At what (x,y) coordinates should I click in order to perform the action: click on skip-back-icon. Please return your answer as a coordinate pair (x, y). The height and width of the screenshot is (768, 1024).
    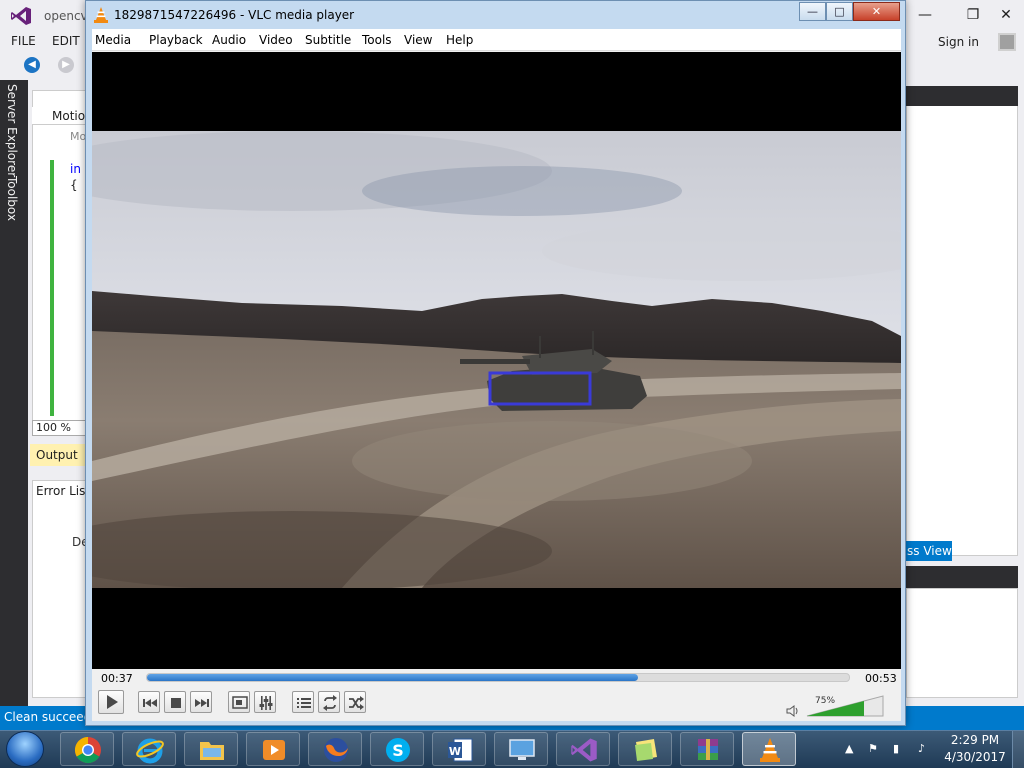
    Looking at the image, I should click on (150, 703).